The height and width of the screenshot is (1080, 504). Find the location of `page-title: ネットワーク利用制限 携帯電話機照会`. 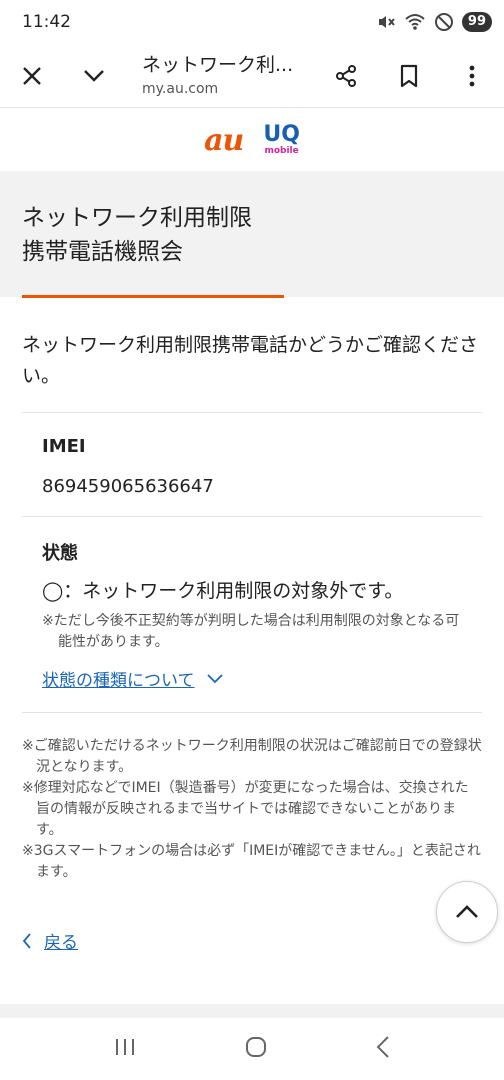

page-title: ネットワーク利用制限 携帯電話機照会 is located at coordinates (252, 235).